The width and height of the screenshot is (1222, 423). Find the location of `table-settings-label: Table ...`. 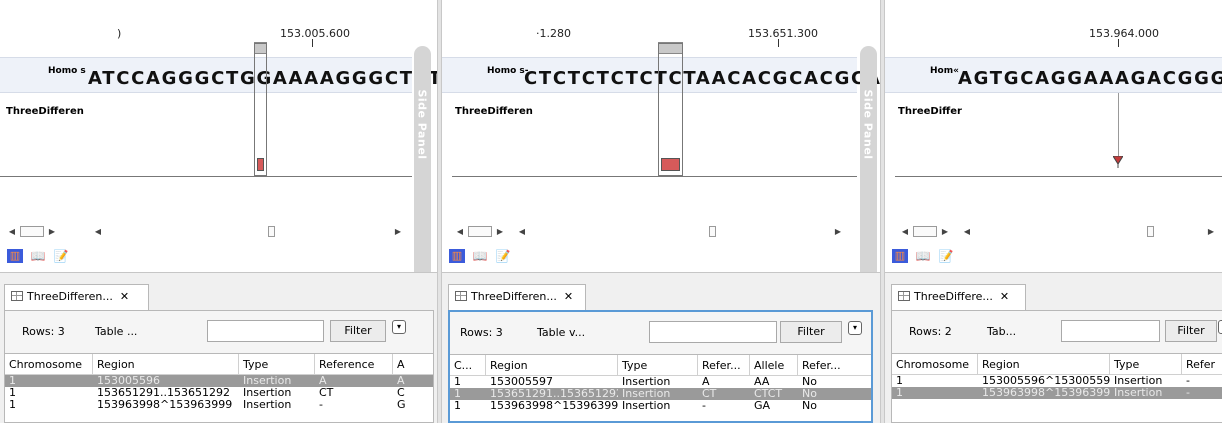

table-settings-label: Table ... is located at coordinates (116, 331).